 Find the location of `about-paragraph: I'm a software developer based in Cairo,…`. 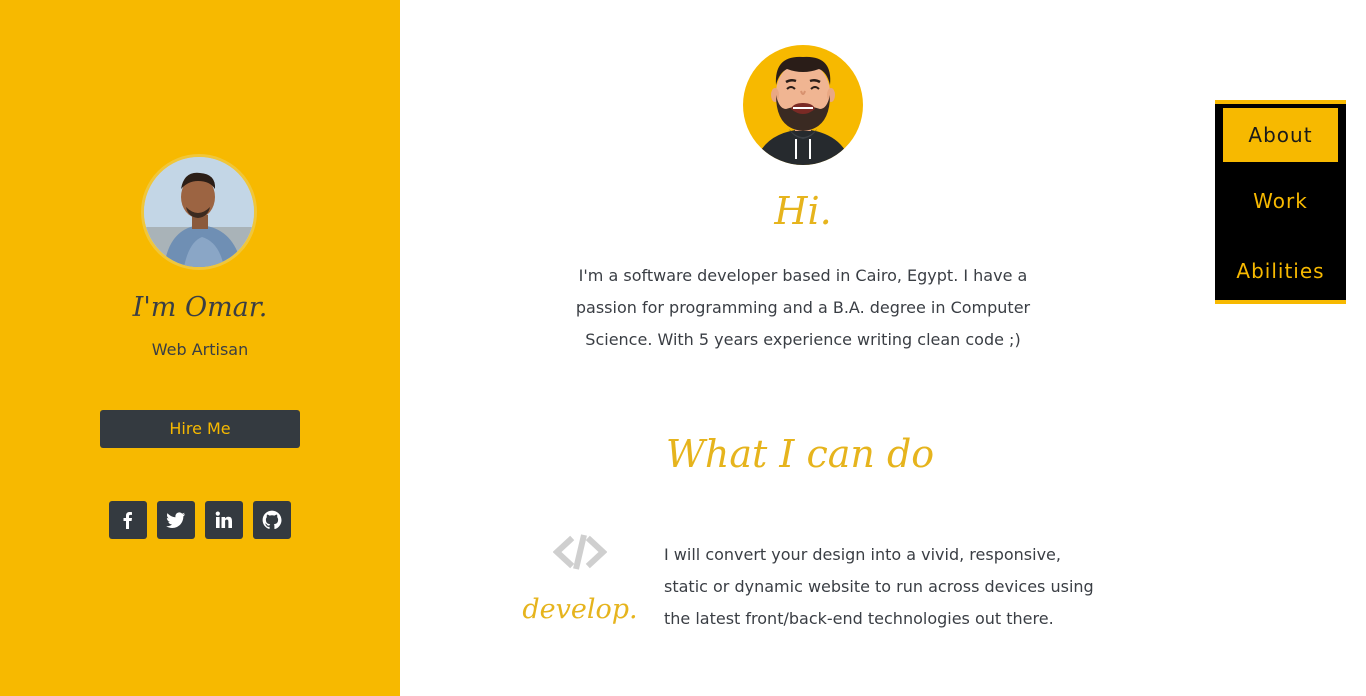

about-paragraph: I'm a software developer based in Cairo,… is located at coordinates (803, 307).